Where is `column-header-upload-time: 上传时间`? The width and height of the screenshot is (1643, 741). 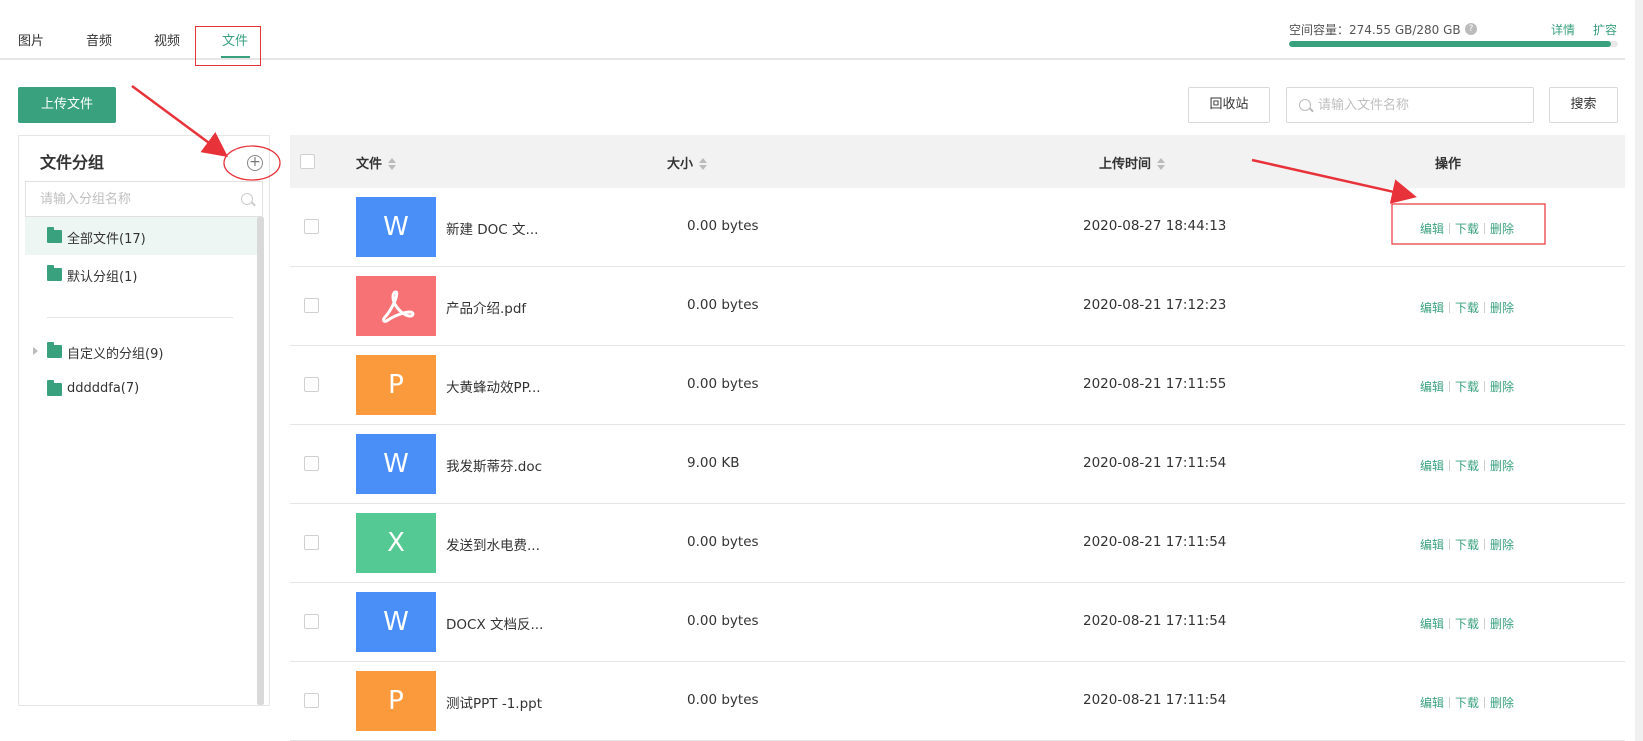 column-header-upload-time: 上传时间 is located at coordinates (1132, 162).